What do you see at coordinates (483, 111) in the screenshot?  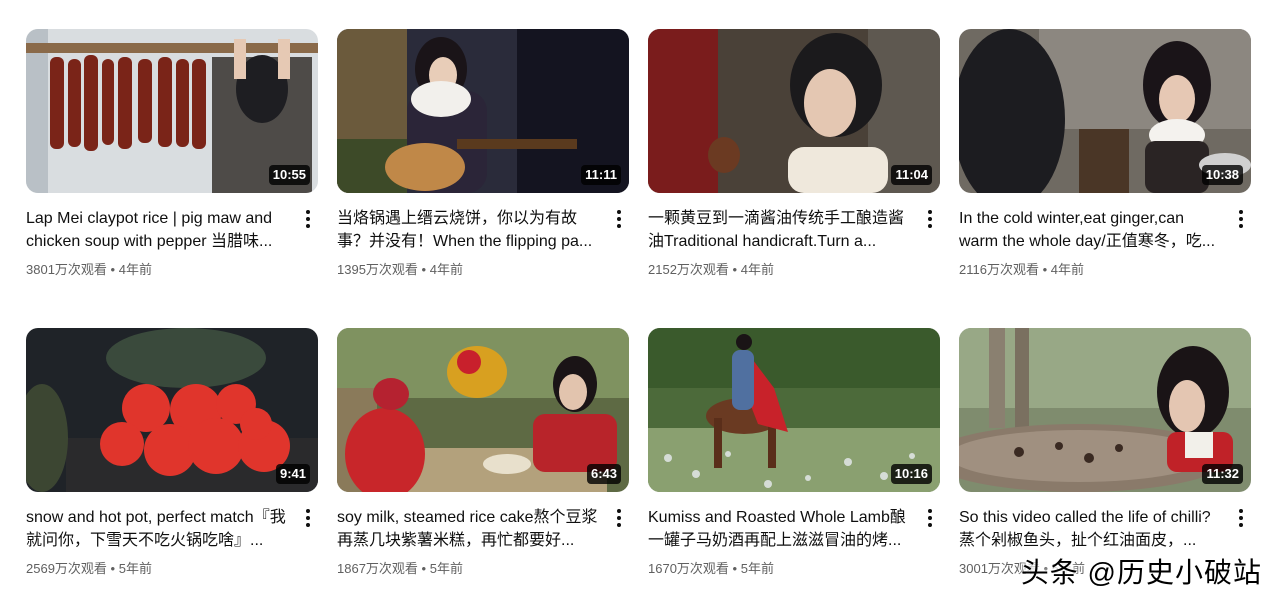 I see `video-thumbnail: 11:11` at bounding box center [483, 111].